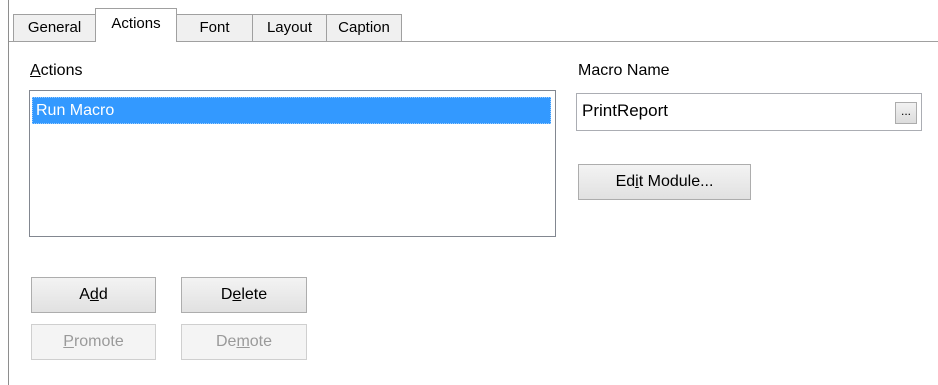 This screenshot has width=938, height=385. Describe the element at coordinates (93, 295) in the screenshot. I see `add-button: Add` at that location.